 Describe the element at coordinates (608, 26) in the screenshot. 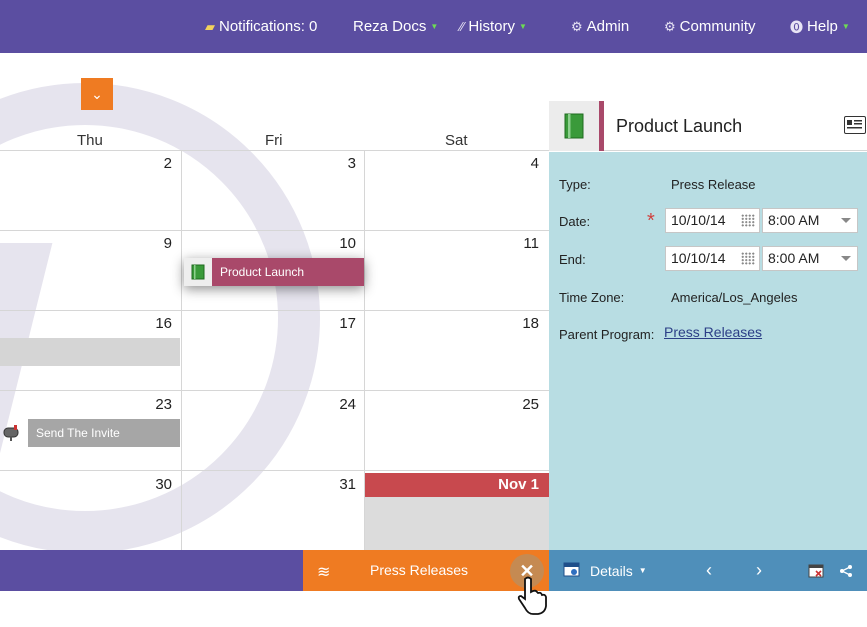

I see `nav-admin-label: Admin` at that location.